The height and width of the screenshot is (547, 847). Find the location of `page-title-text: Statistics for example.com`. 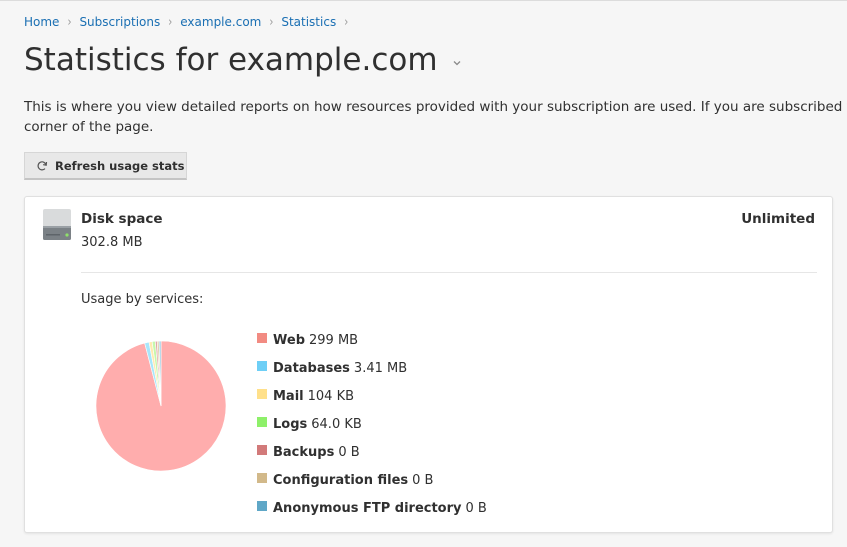

page-title-text: Statistics for example.com is located at coordinates (231, 60).